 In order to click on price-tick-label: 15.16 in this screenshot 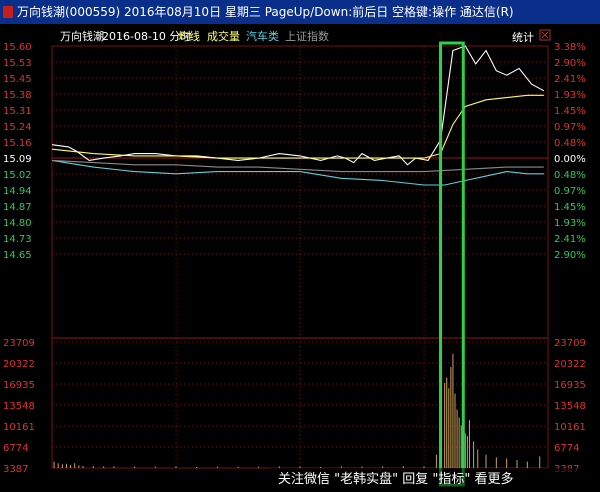, I will do `click(17, 143)`.